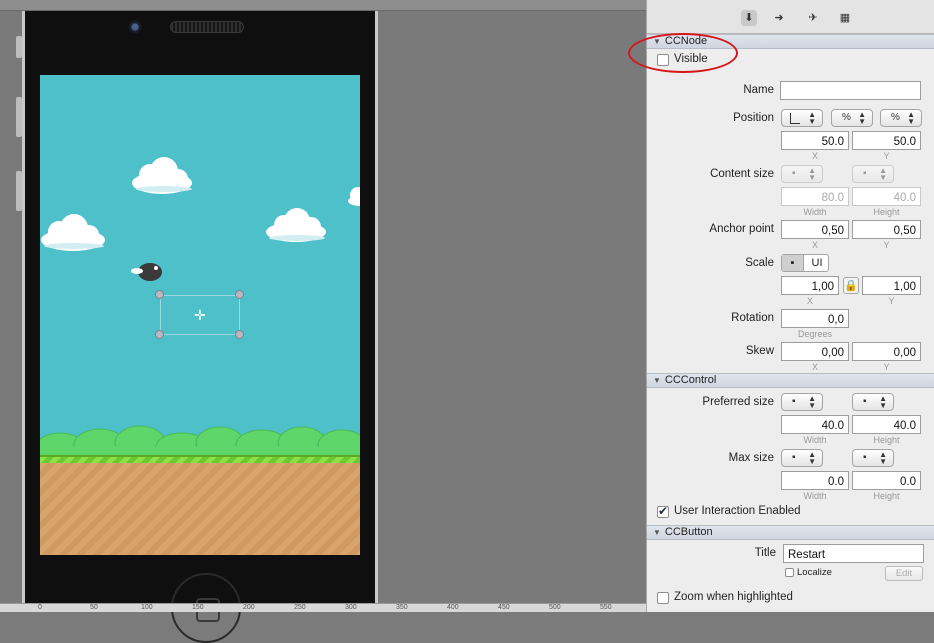 The width and height of the screenshot is (934, 643). What do you see at coordinates (873, 458) in the screenshot?
I see `max-height-unit-popup: ▪ ▲ ▼` at bounding box center [873, 458].